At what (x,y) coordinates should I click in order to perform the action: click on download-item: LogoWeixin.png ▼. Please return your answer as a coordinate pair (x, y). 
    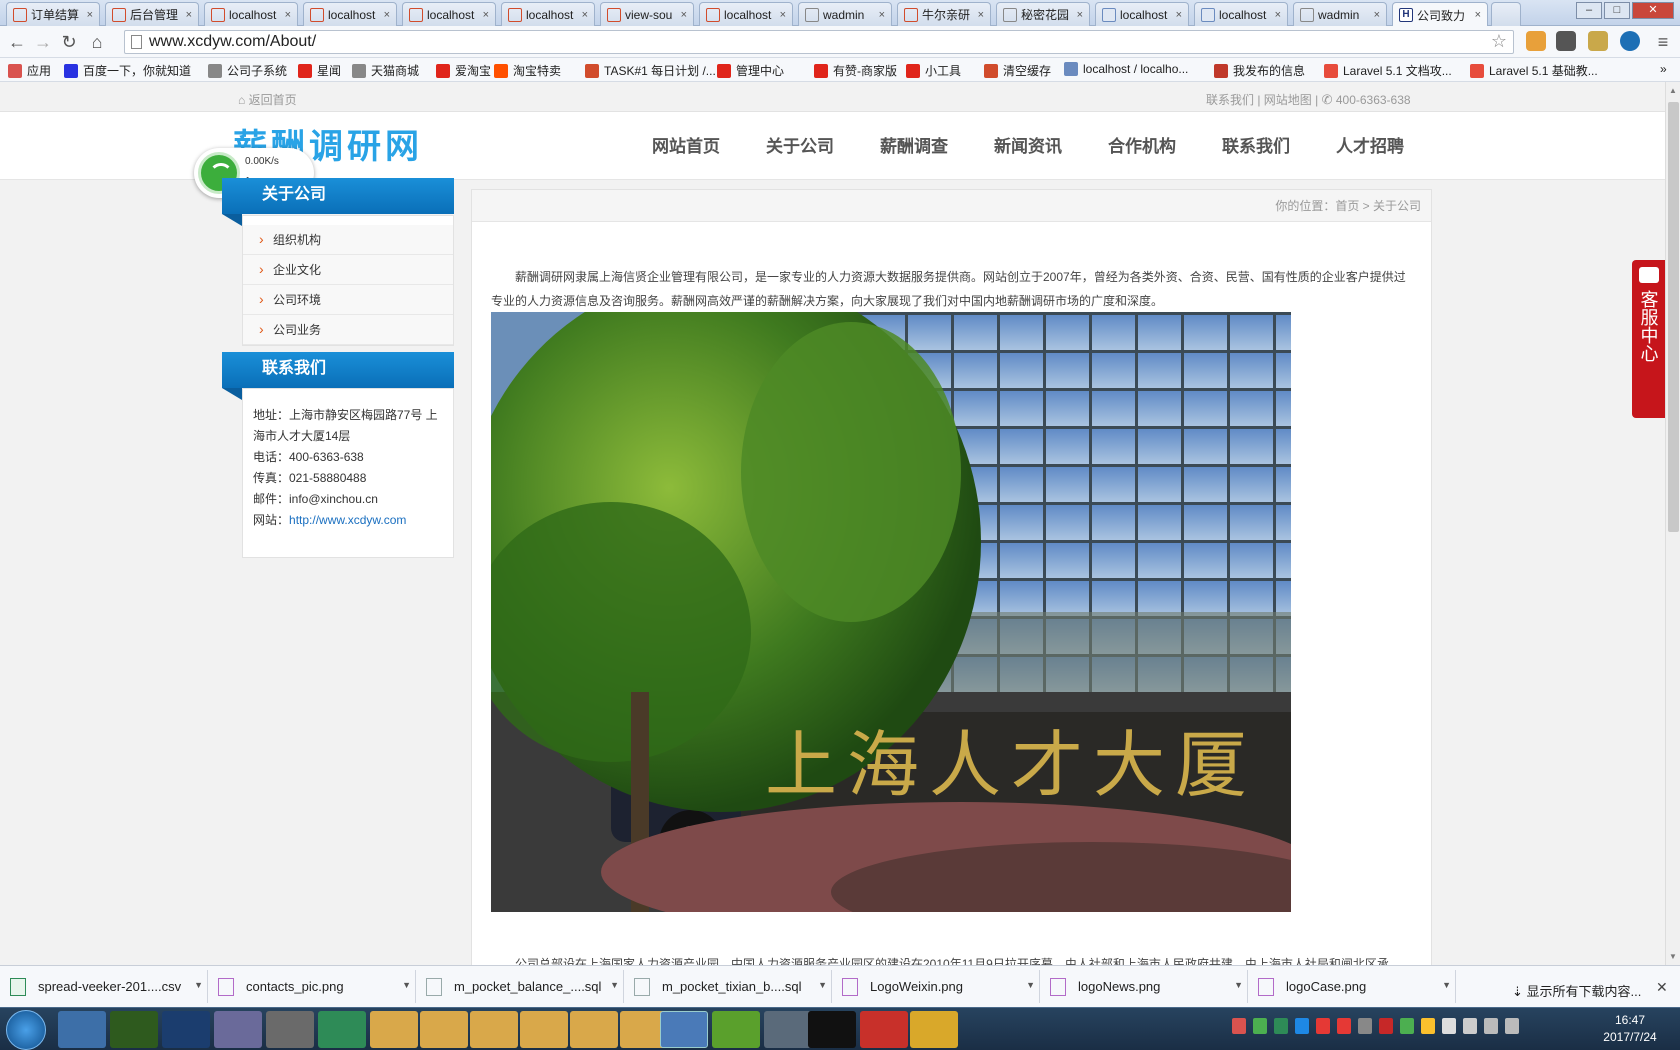
    Looking at the image, I should click on (936, 986).